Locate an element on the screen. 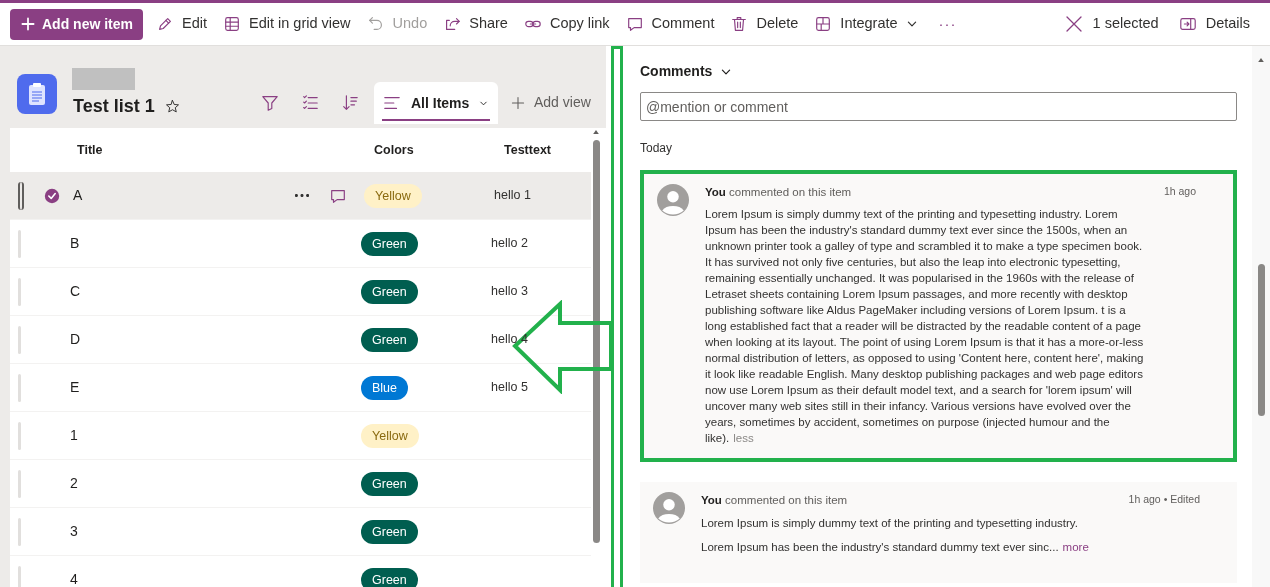 The width and height of the screenshot is (1270, 587). row-title: 3 is located at coordinates (74, 531).